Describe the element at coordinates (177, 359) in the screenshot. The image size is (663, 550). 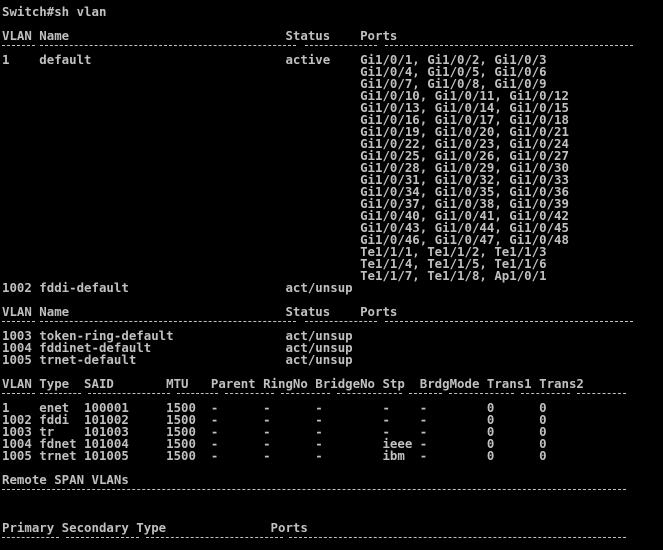
I see `vlan-row: 1005 trnet-default act/unsup` at that location.